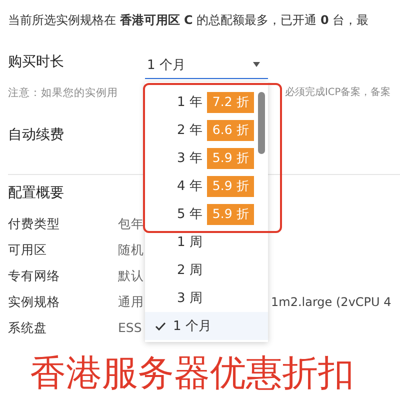 This screenshot has height=400, width=400. I want to click on icp-note: 注意：如果您的实例用, so click(63, 93).